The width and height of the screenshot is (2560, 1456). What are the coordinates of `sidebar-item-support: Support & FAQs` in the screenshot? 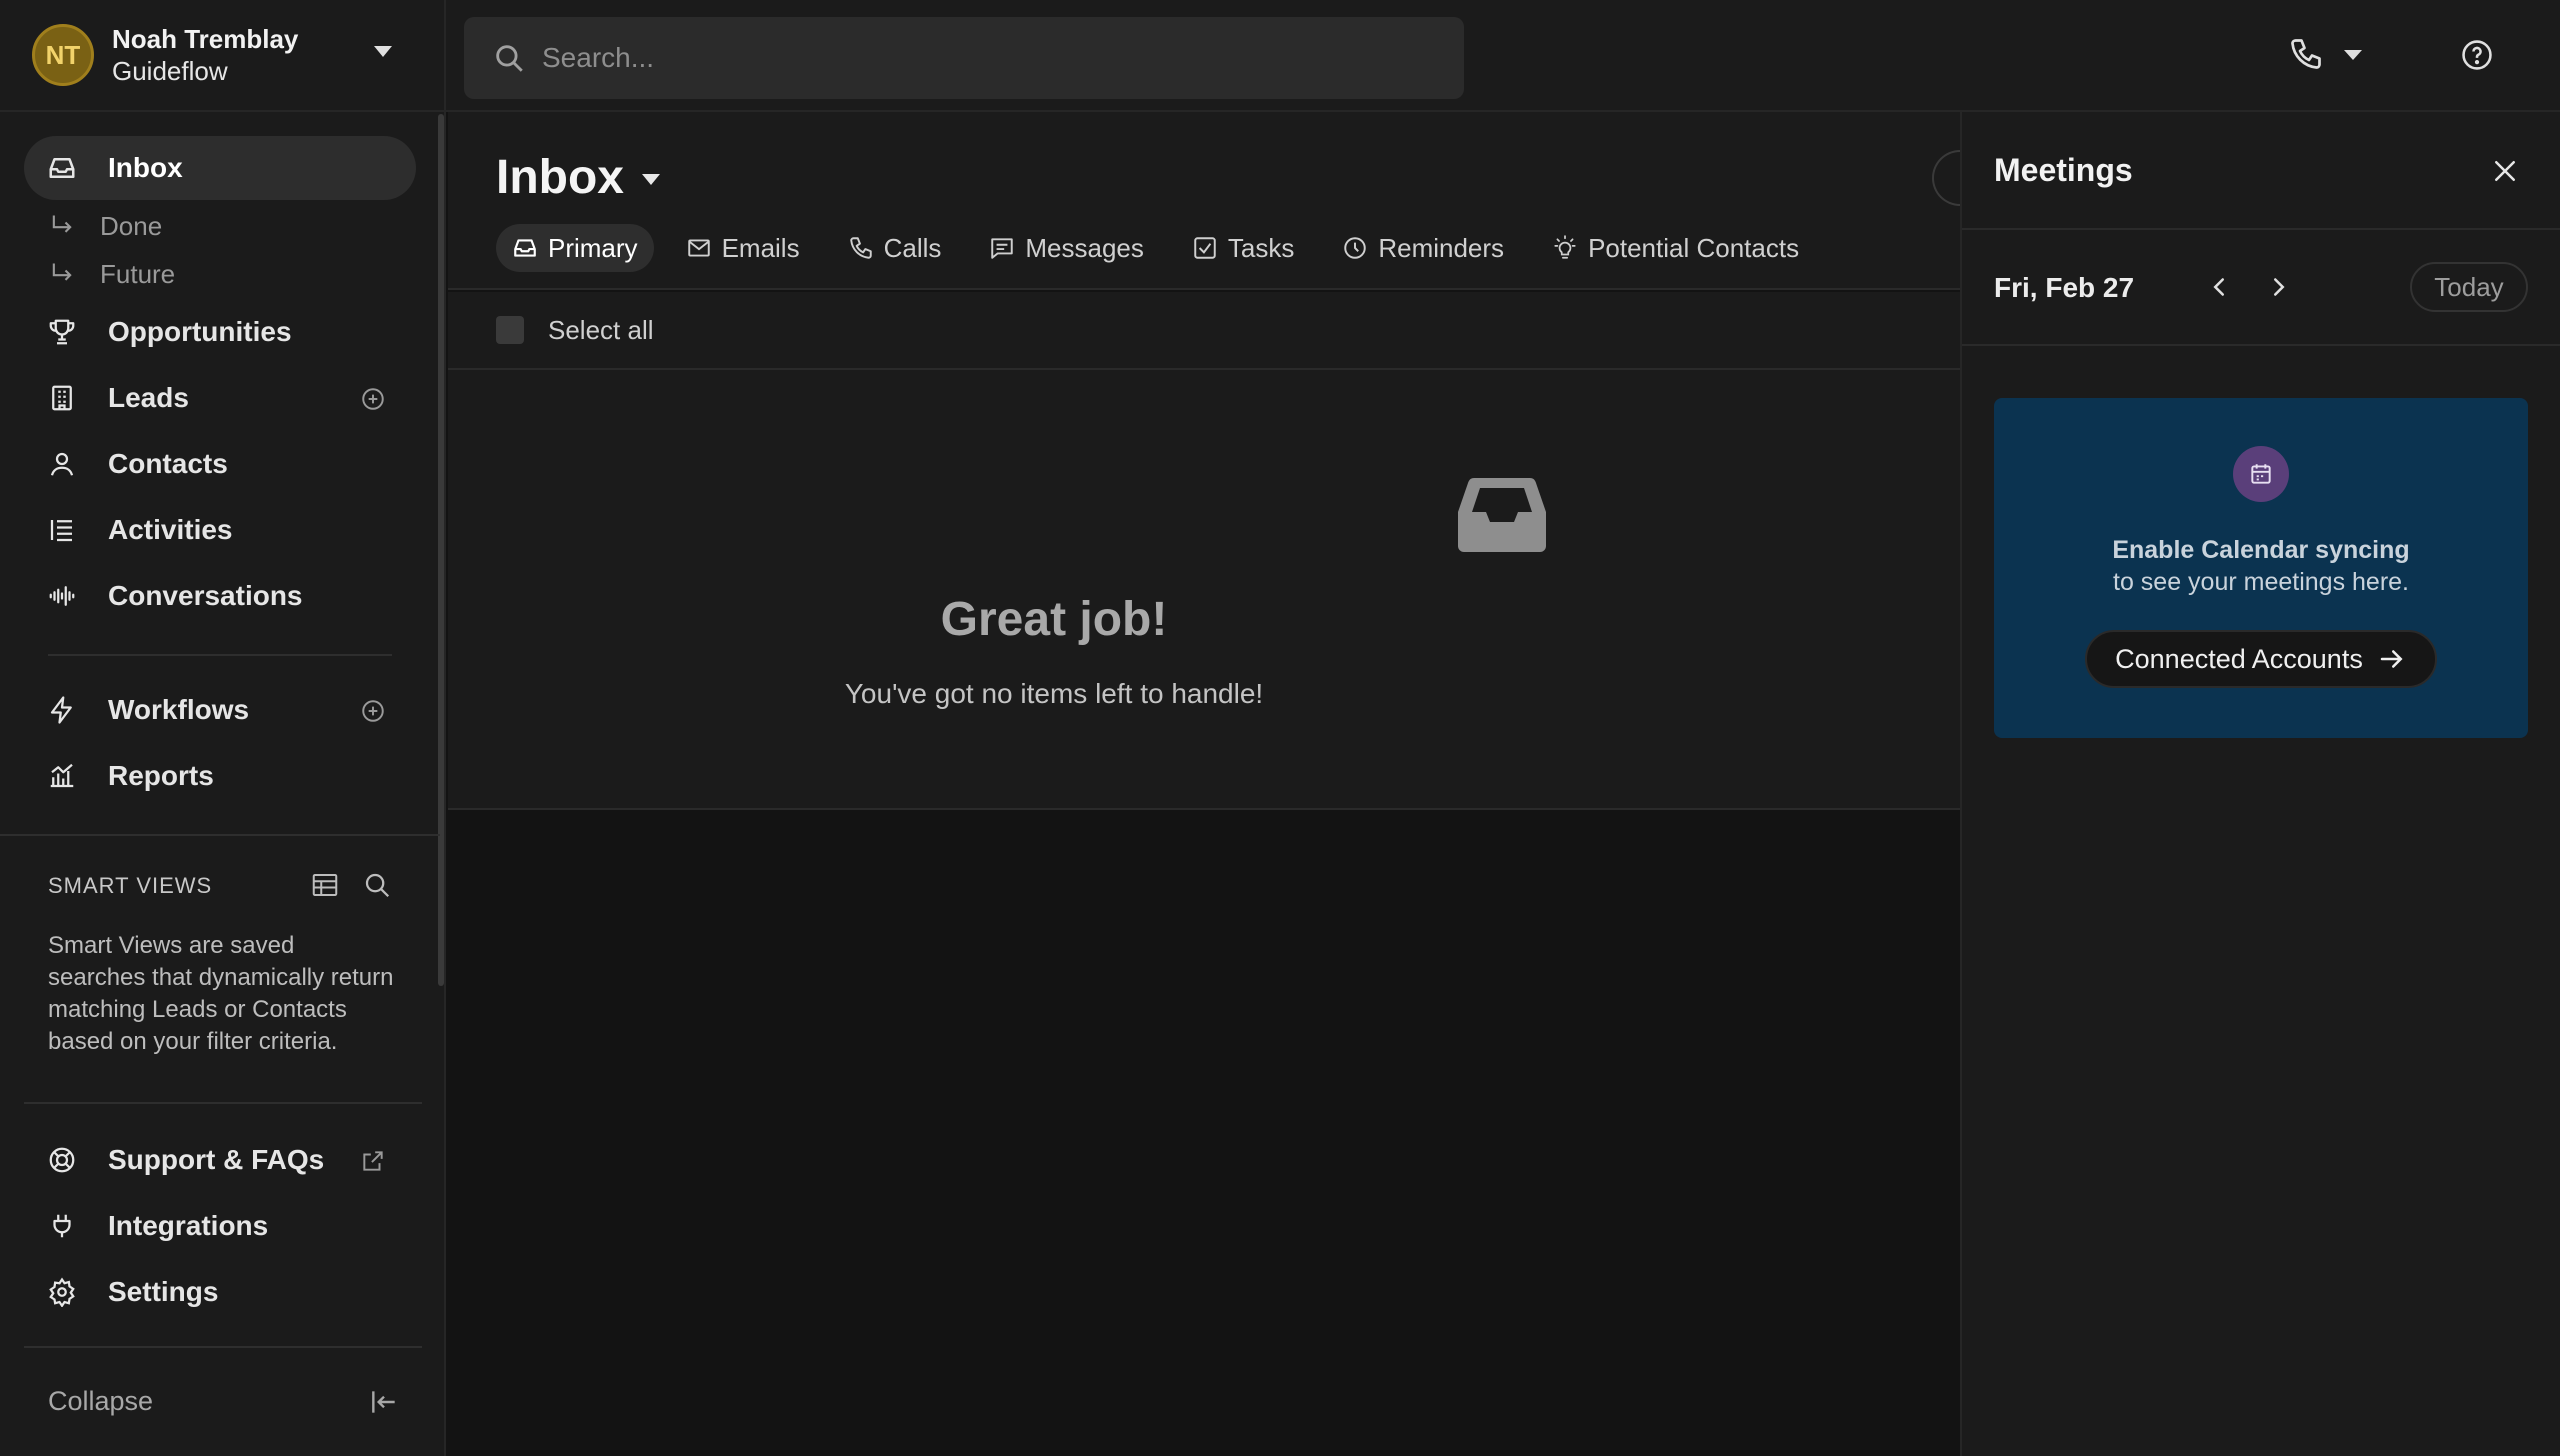 It's located at (220, 1160).